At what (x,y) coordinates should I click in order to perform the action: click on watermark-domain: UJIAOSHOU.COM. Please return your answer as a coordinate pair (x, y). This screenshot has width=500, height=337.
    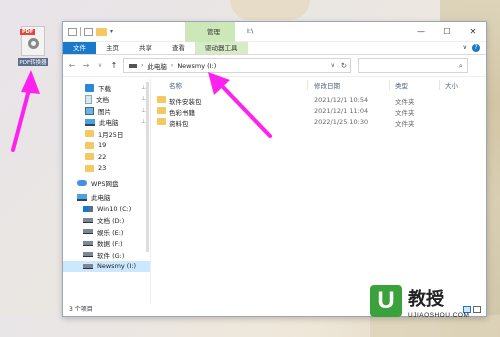
    Looking at the image, I should click on (439, 315).